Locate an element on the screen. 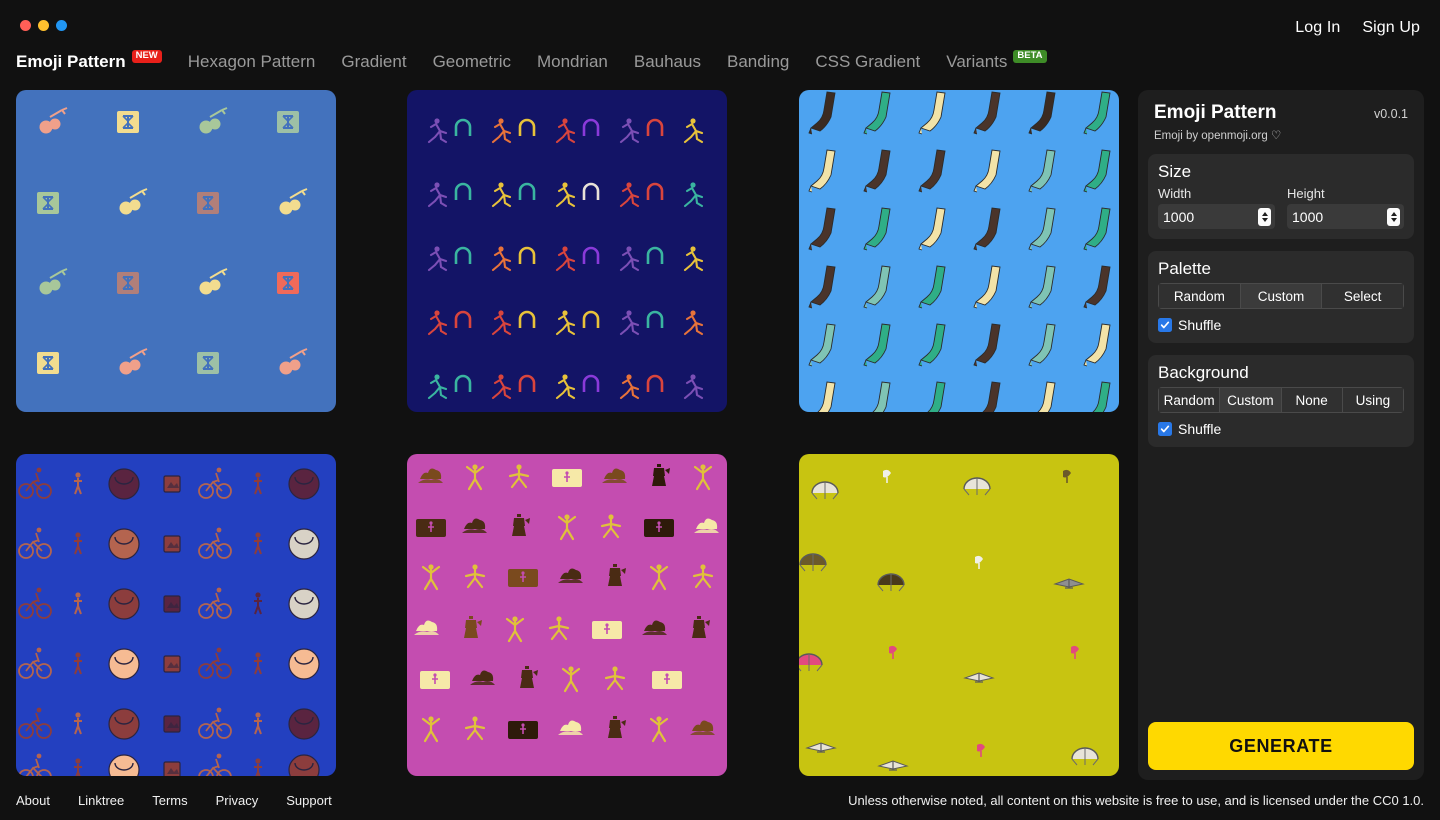  minimize-window-icon is located at coordinates (43, 25).